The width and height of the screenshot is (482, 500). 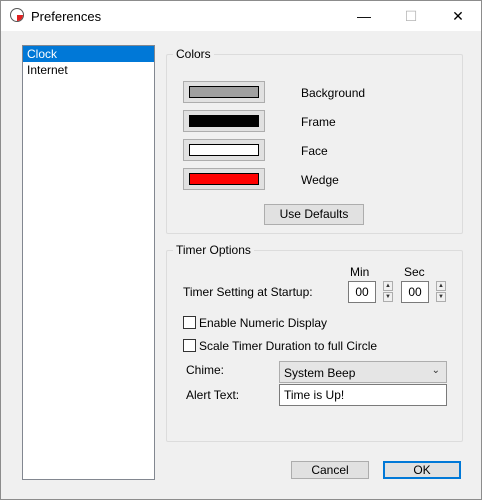 I want to click on scale-timer-label: Scale Timer Duration to full Circle, so click(x=288, y=346).